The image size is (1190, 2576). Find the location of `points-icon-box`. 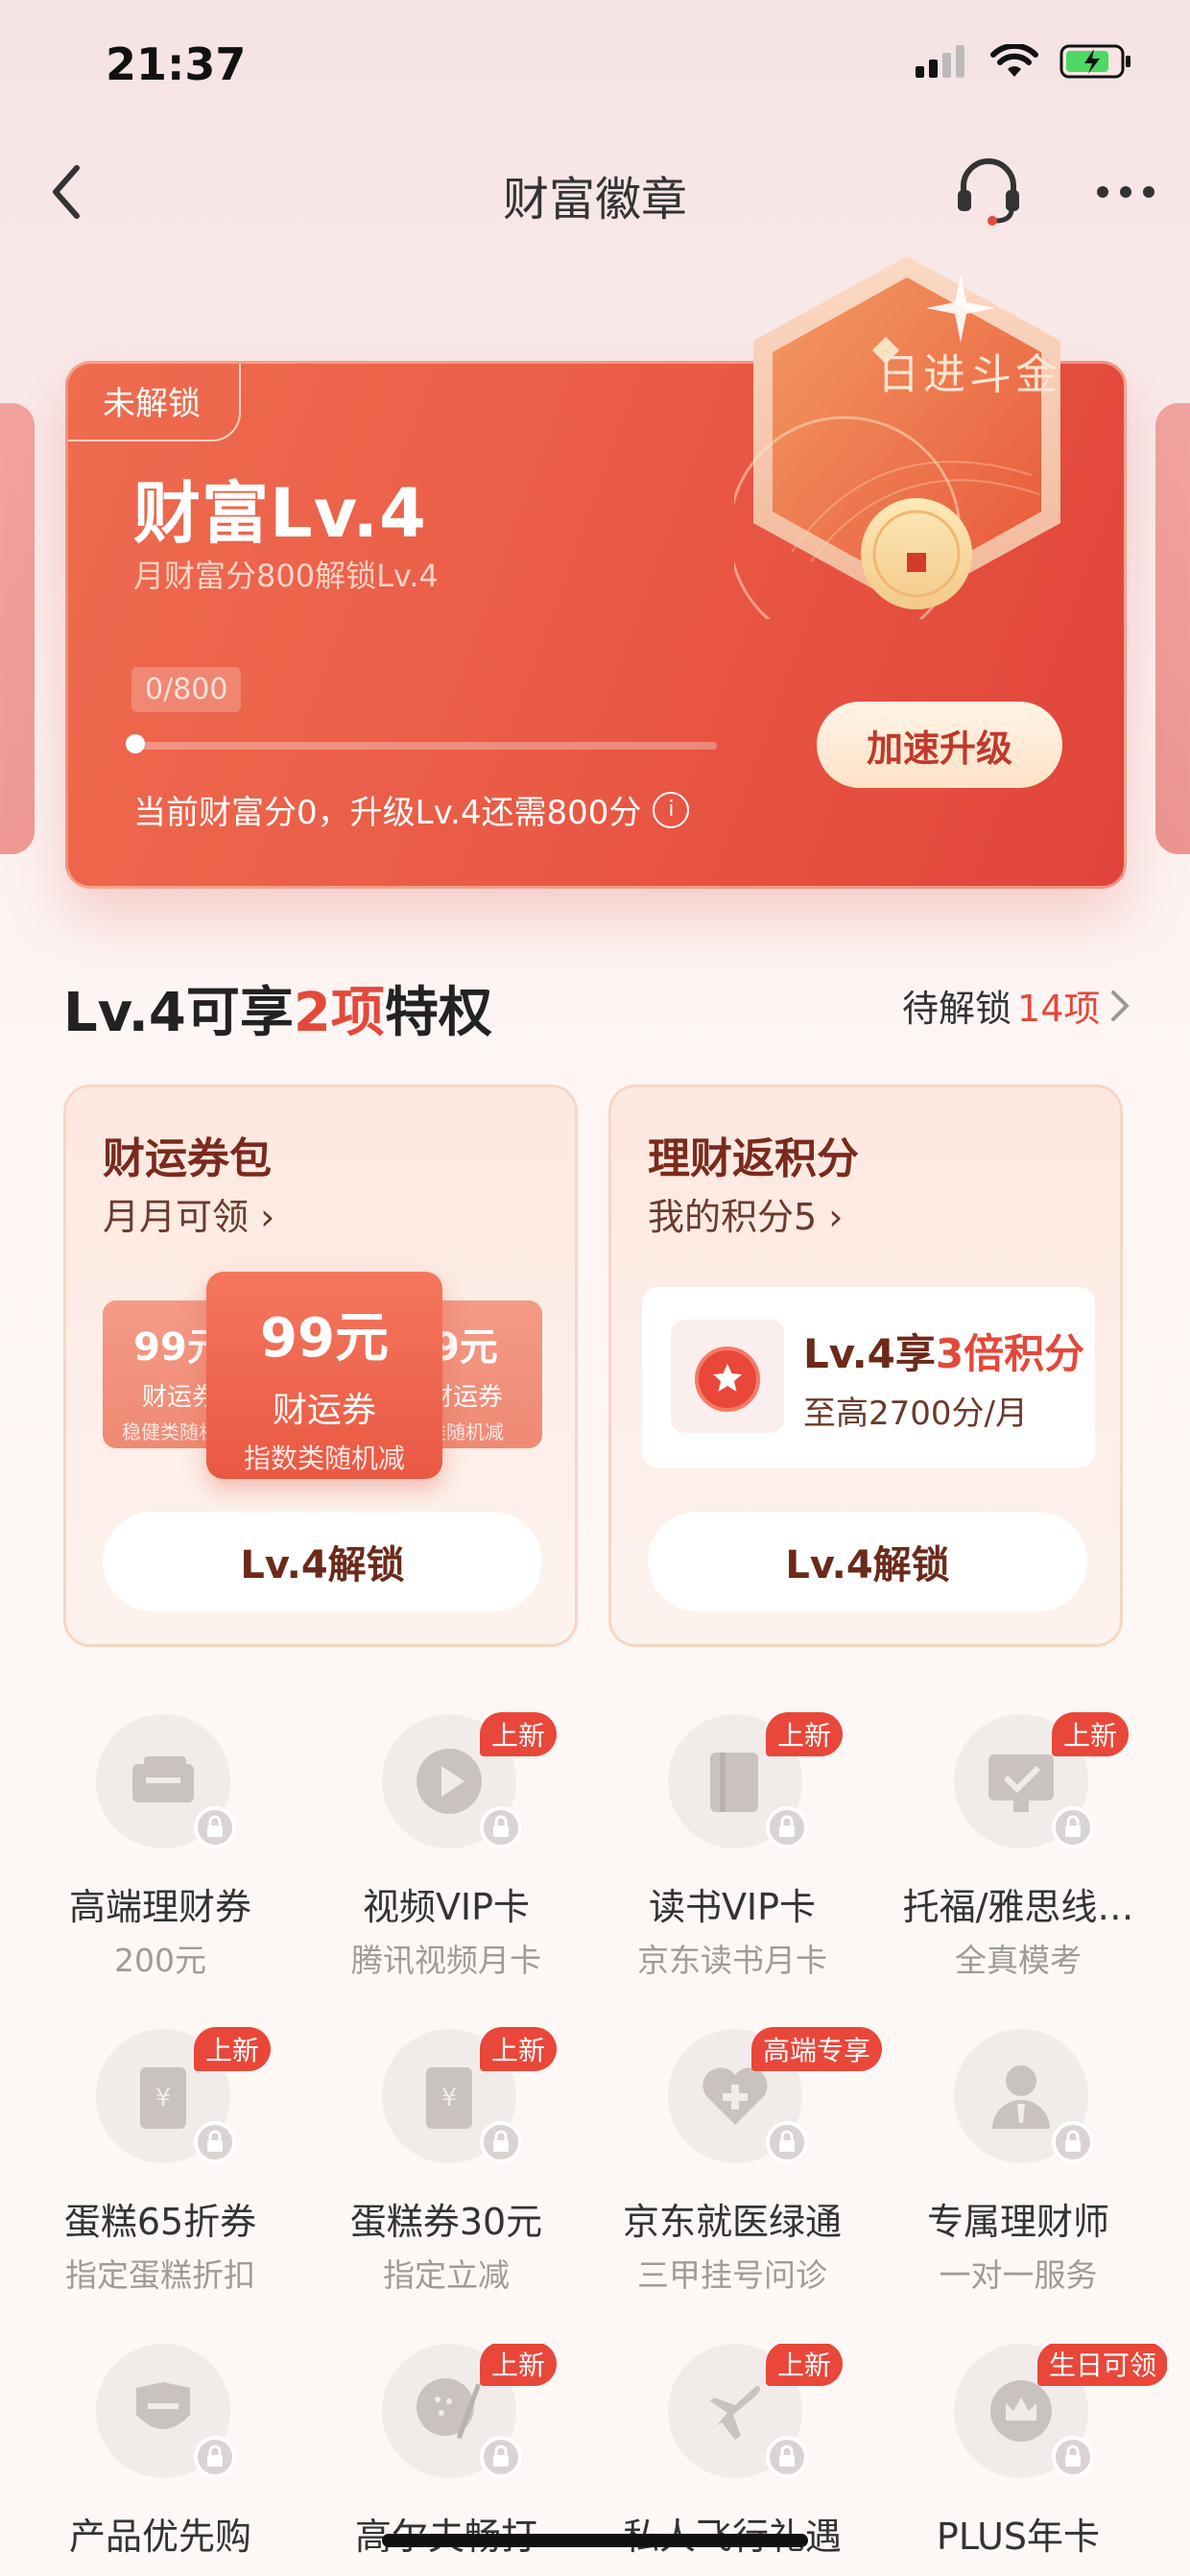

points-icon-box is located at coordinates (728, 1376).